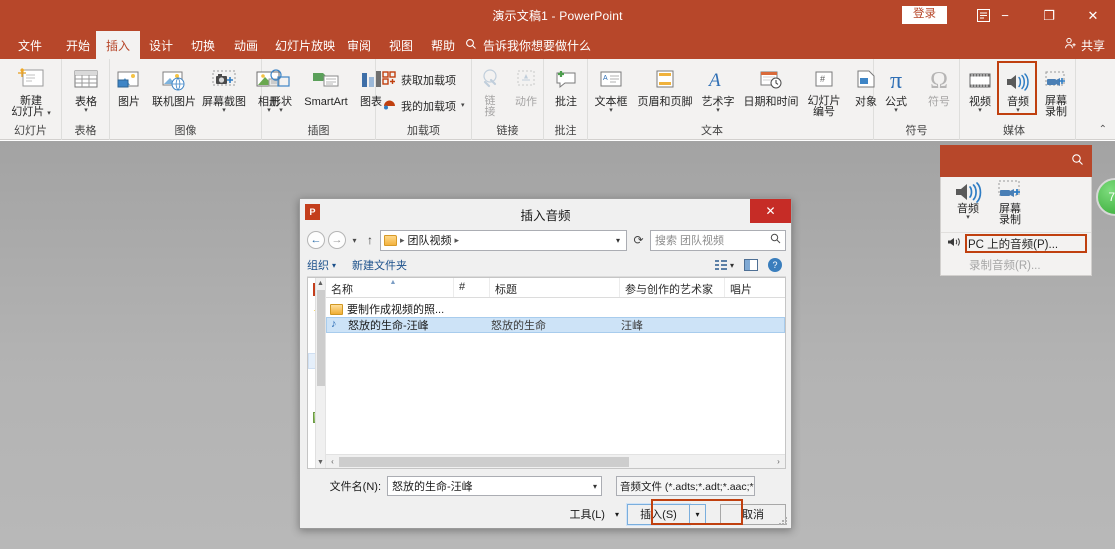 The height and width of the screenshot is (549, 1115). I want to click on shapes-button: 形状 ▾, so click(281, 88).